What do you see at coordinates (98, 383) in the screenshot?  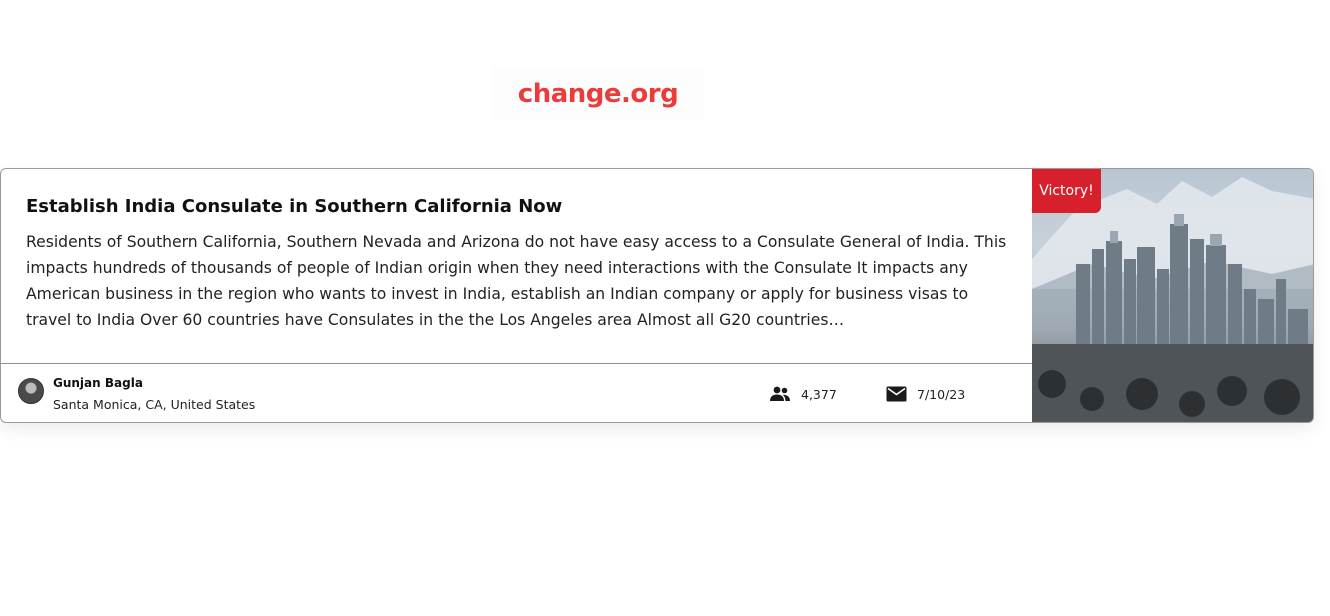 I see `author-name: Gunjan Bagla` at bounding box center [98, 383].